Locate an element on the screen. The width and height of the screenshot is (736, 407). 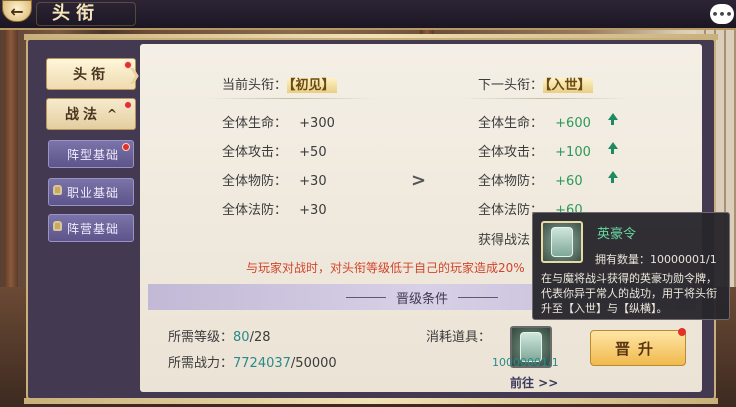
stat-value: +600 is located at coordinates (573, 123).